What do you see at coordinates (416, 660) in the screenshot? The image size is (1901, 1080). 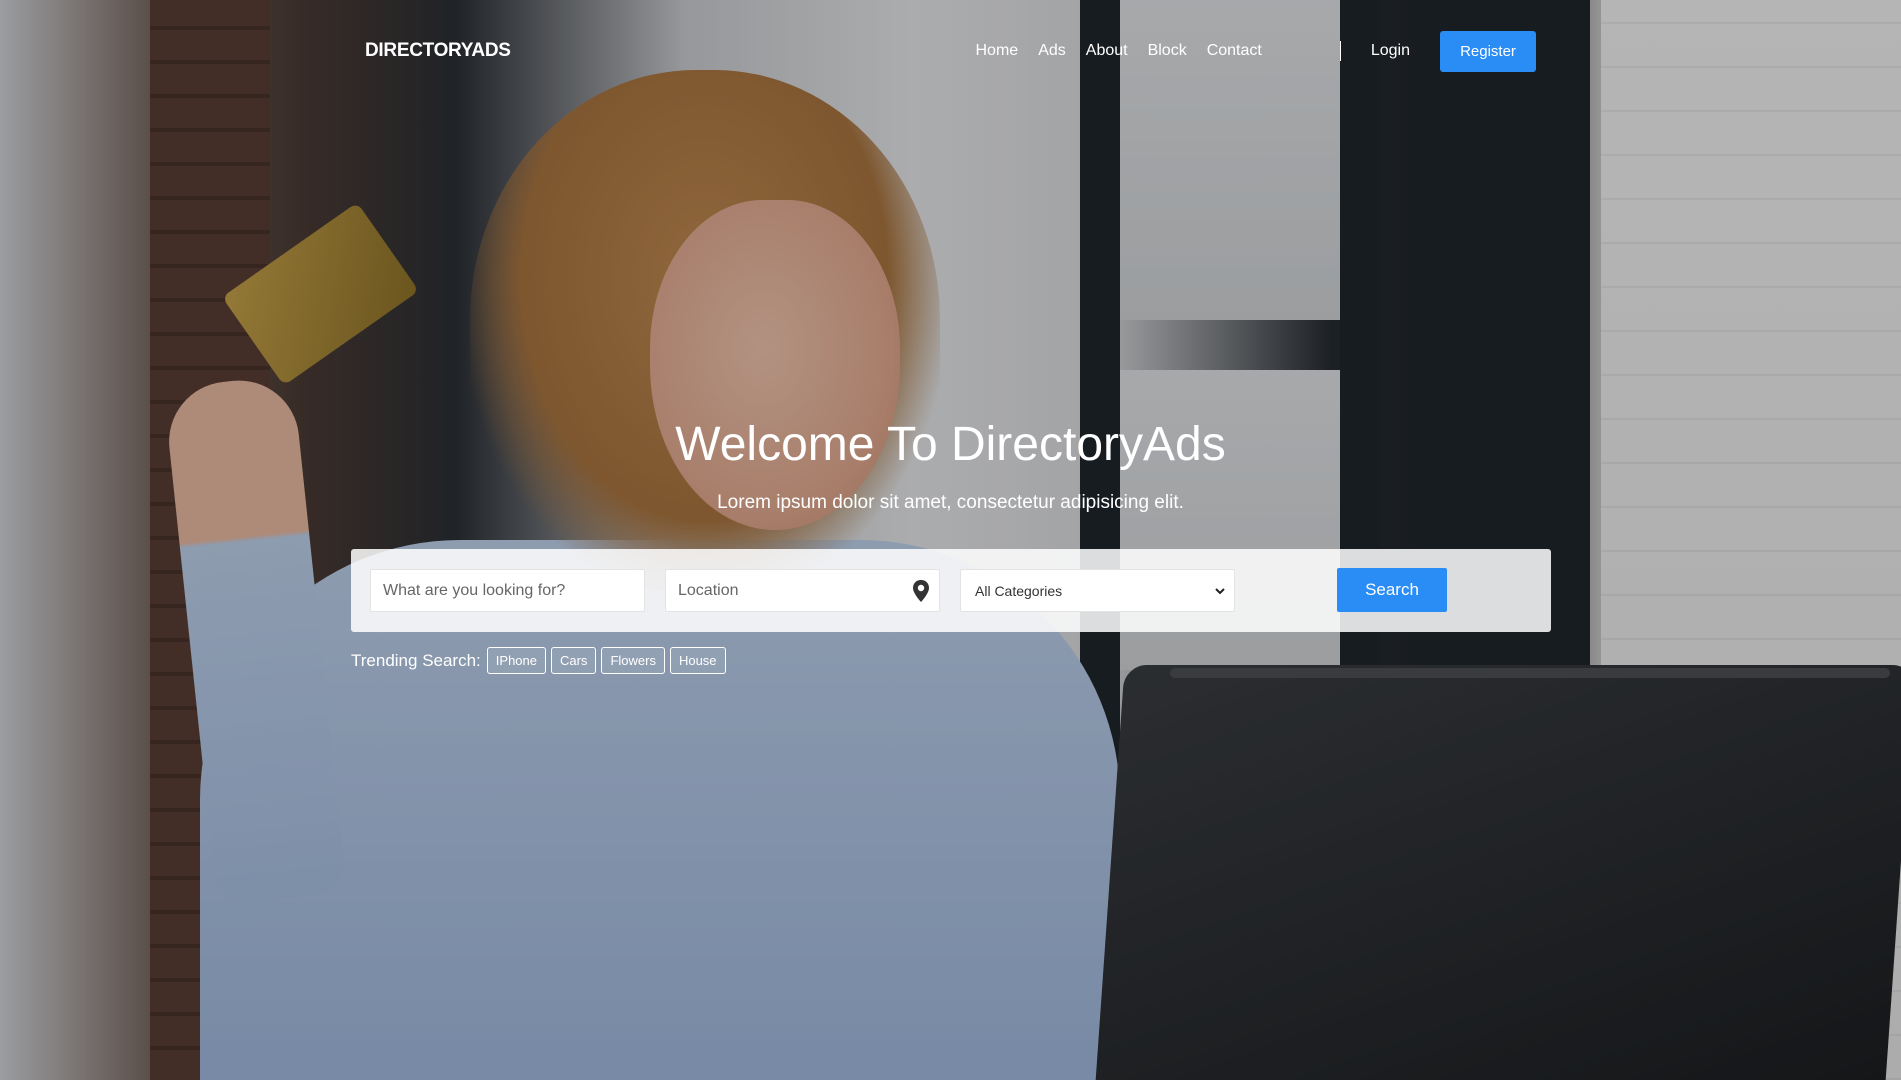 I see `trending-label: Trending Search:` at bounding box center [416, 660].